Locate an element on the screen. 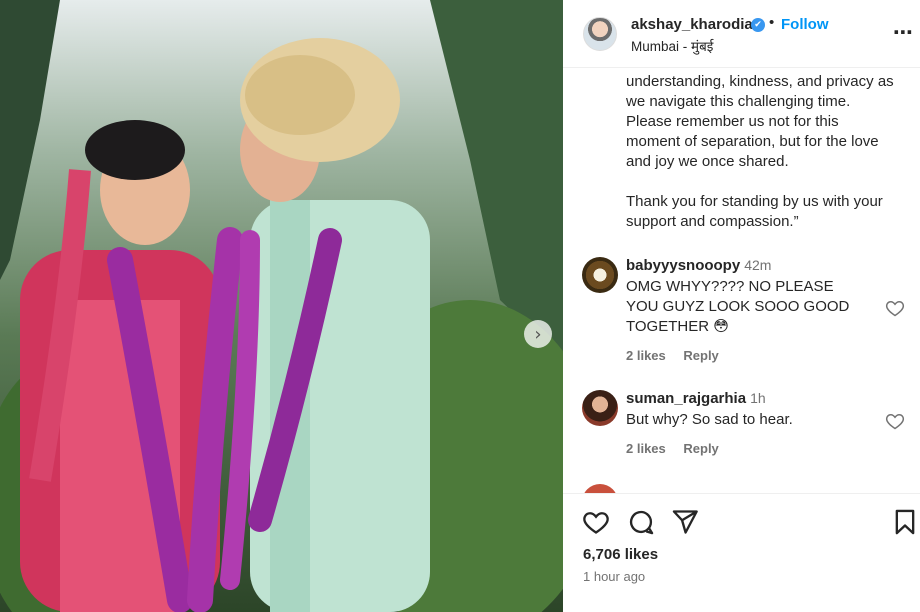 This screenshot has width=920, height=612. share-icon is located at coordinates (685, 522).